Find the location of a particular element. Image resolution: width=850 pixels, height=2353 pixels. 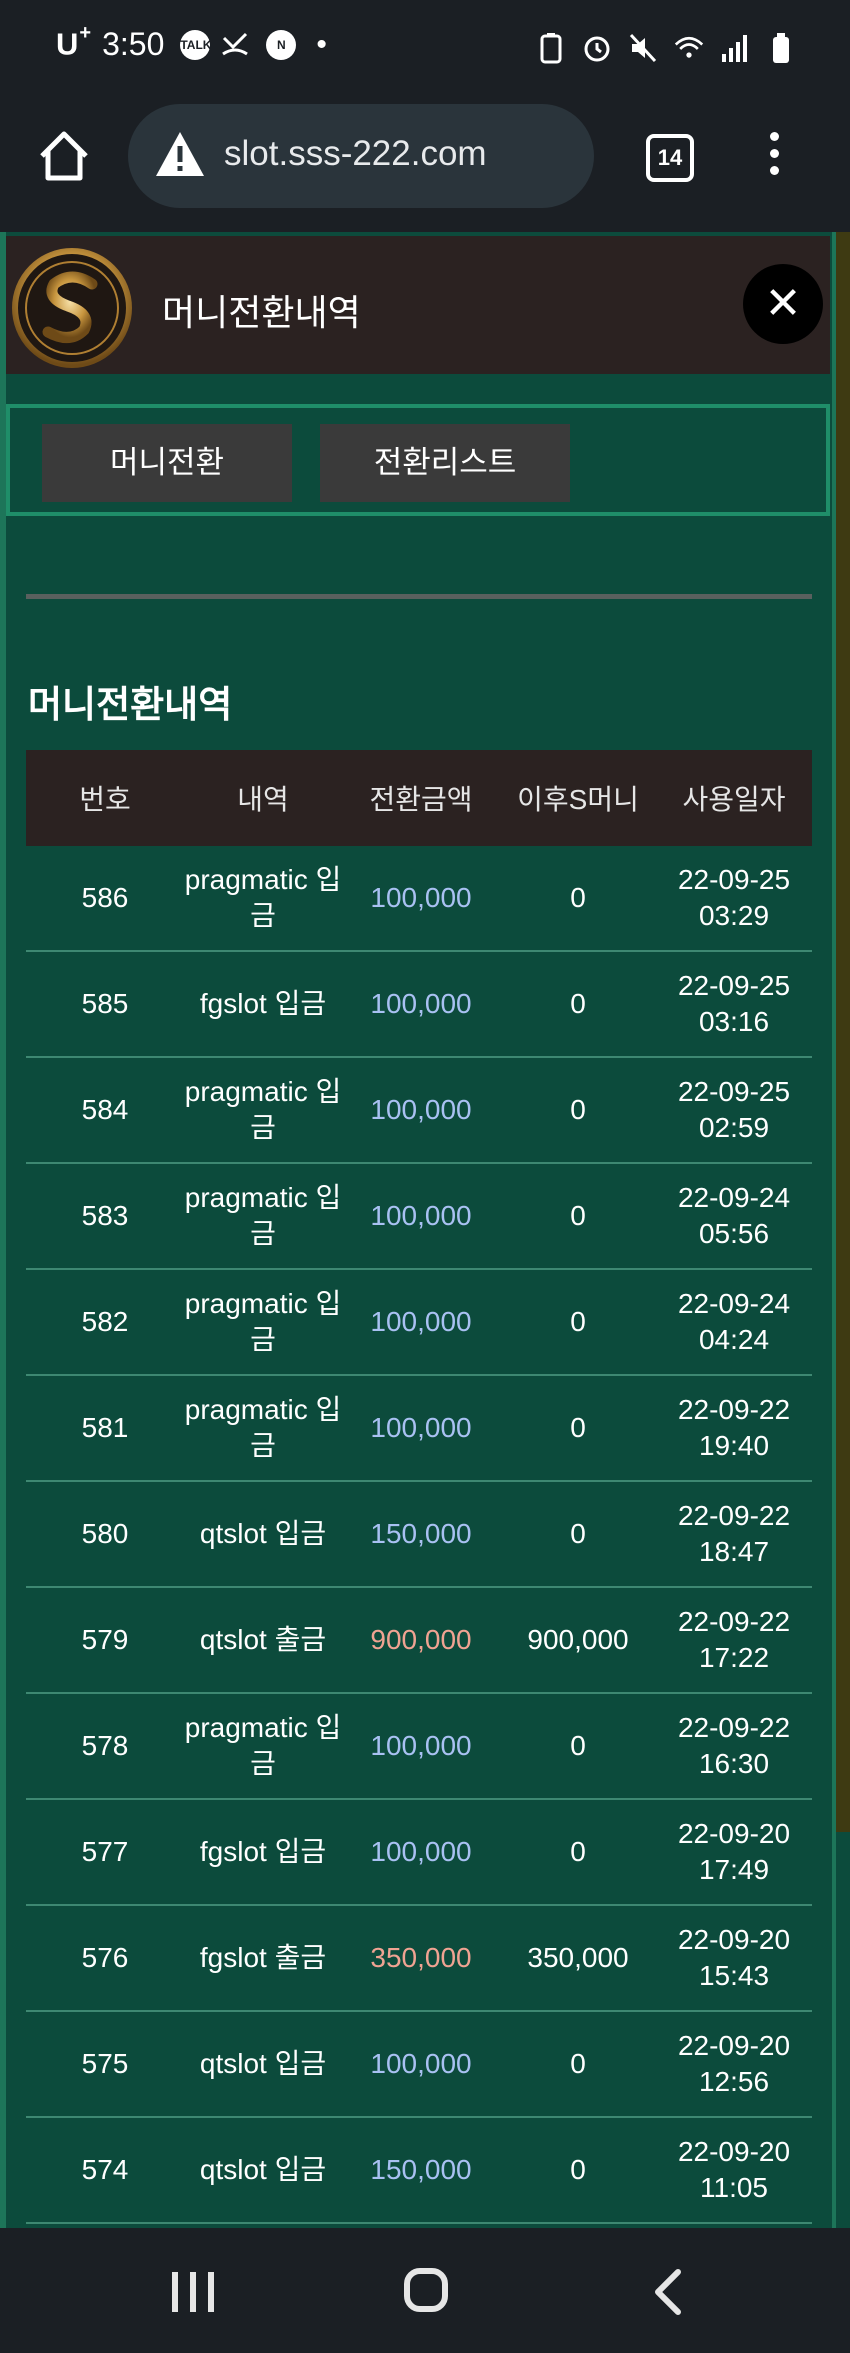

address-bar: slot.sss-222.com is located at coordinates (361, 156).